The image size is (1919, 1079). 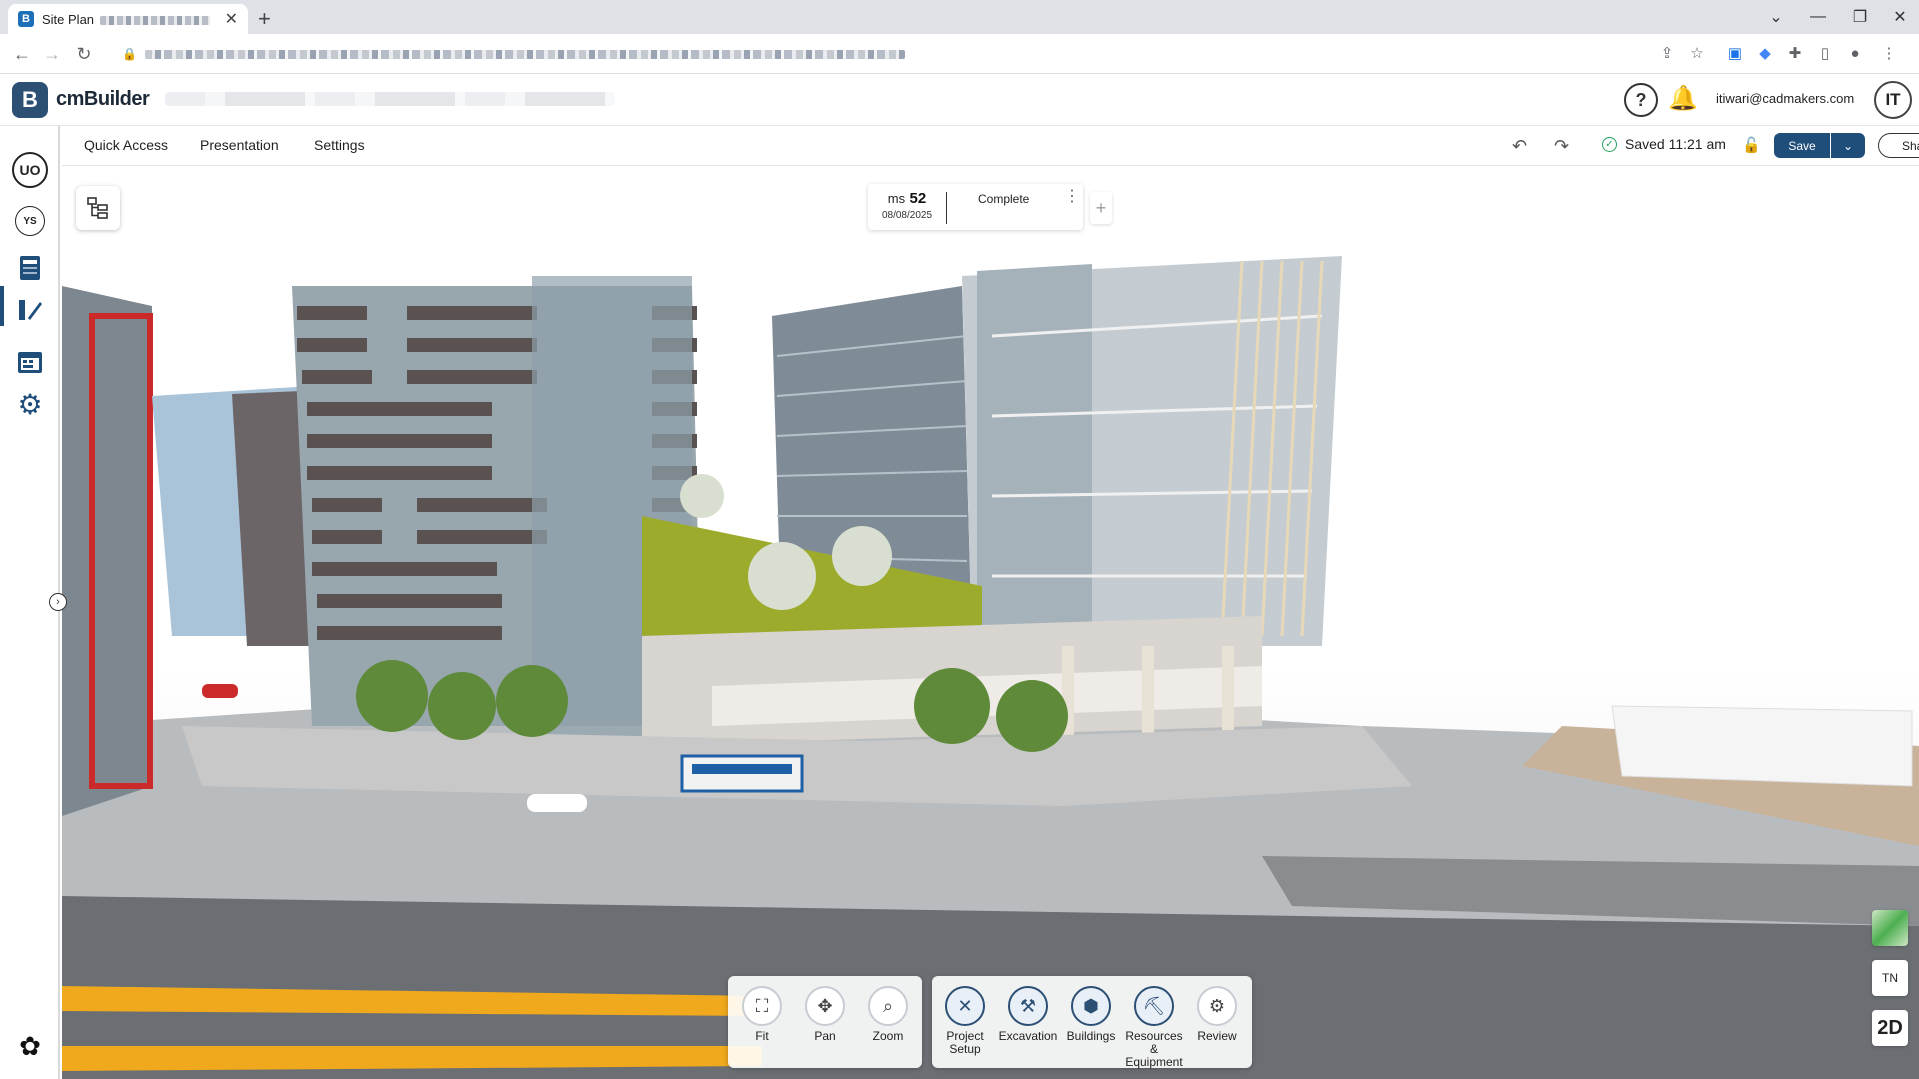 What do you see at coordinates (339, 145) in the screenshot?
I see `menu-settings: Settings` at bounding box center [339, 145].